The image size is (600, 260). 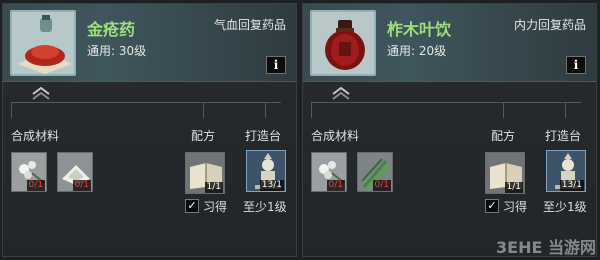 I want to click on watermark: 3ЕНЕ 当游网, so click(x=546, y=247).